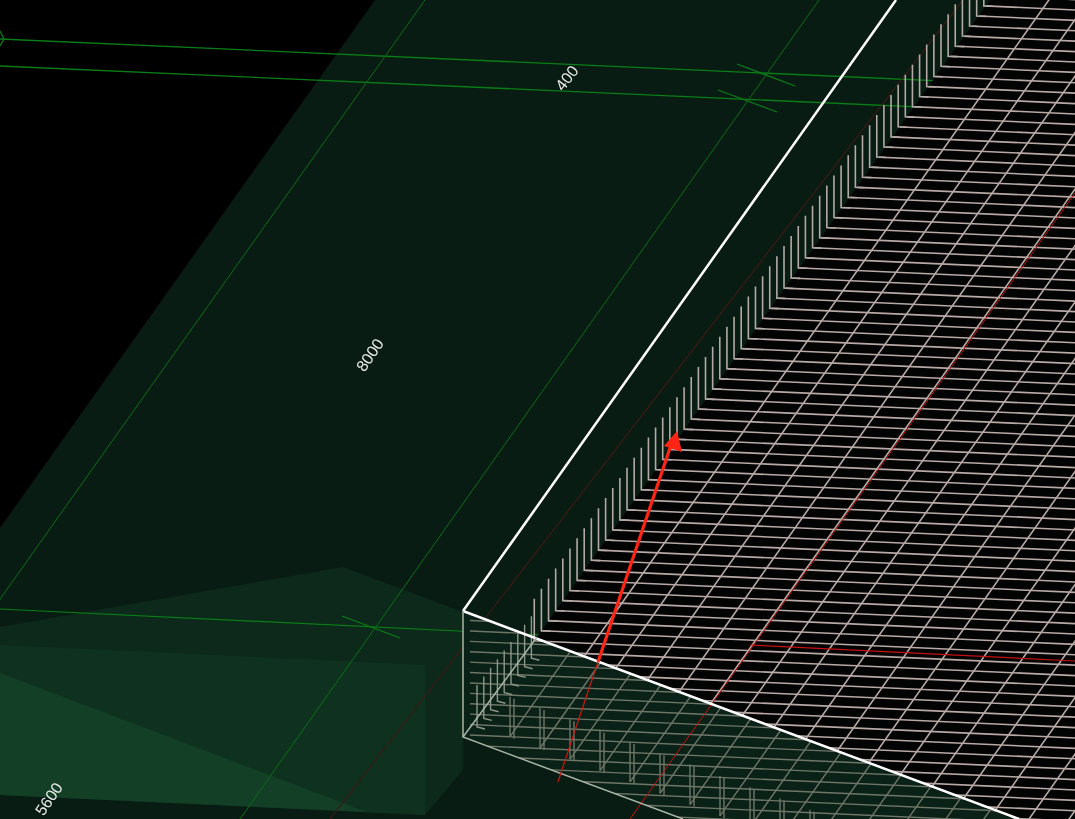 The image size is (1075, 819). I want to click on dimension-label: 400, so click(567, 78).